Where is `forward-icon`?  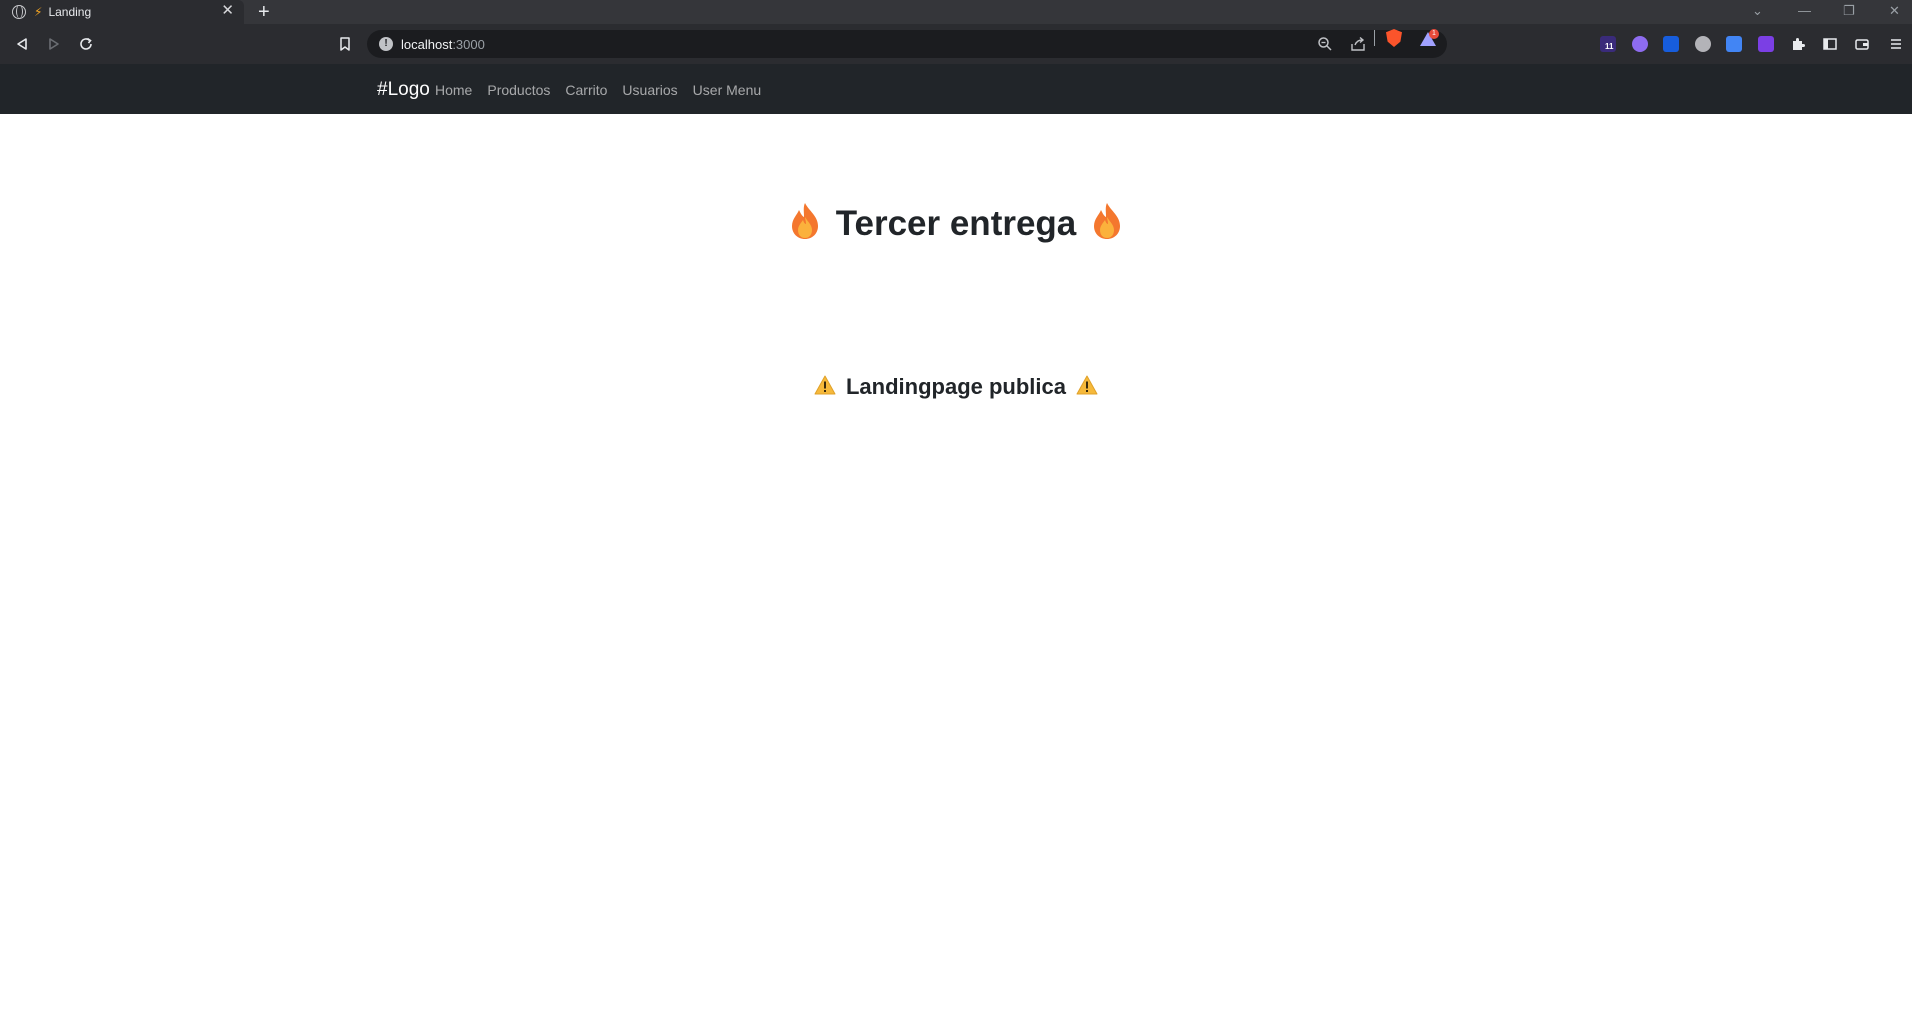 forward-icon is located at coordinates (54, 44).